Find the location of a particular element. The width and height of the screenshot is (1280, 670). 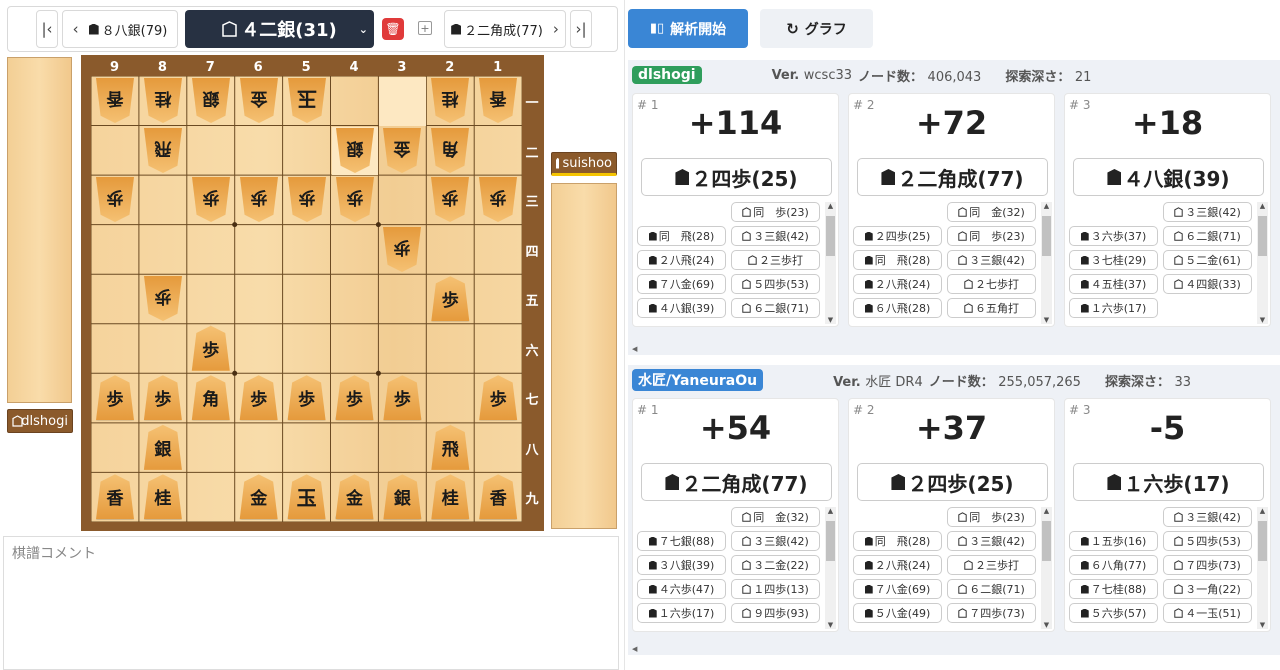

pv-move-button: ４八銀(39) is located at coordinates (681, 308).